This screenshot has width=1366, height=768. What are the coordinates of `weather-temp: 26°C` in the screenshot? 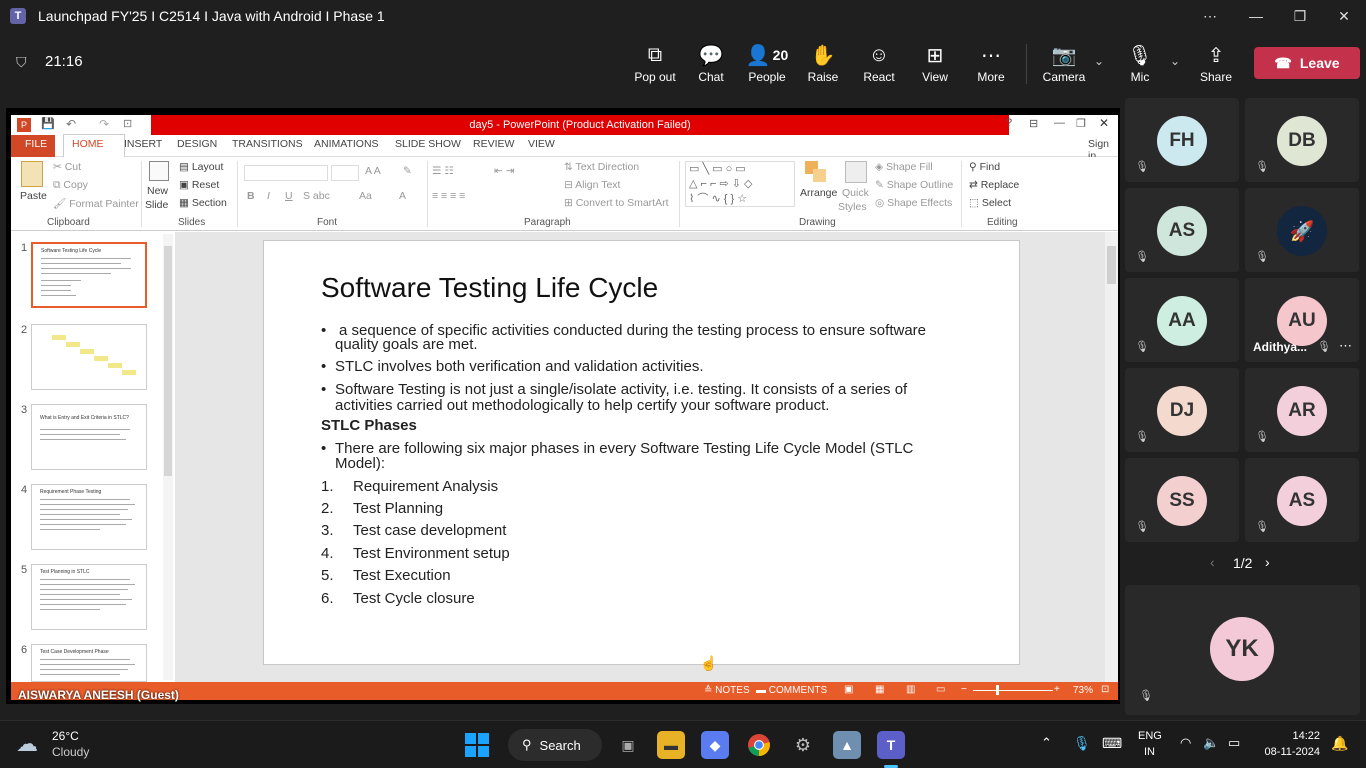 It's located at (65, 736).